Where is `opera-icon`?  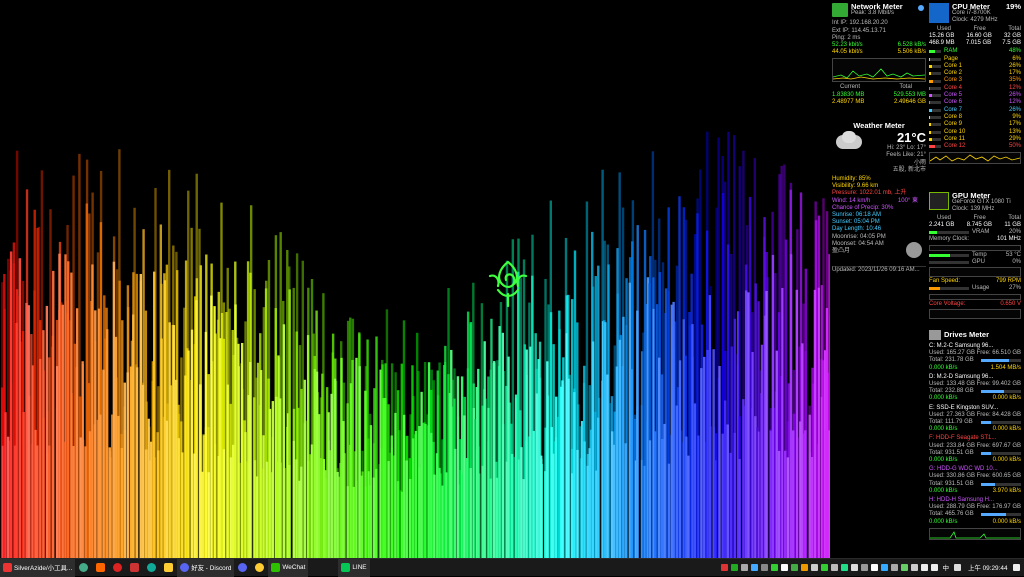 opera-icon is located at coordinates (118, 567).